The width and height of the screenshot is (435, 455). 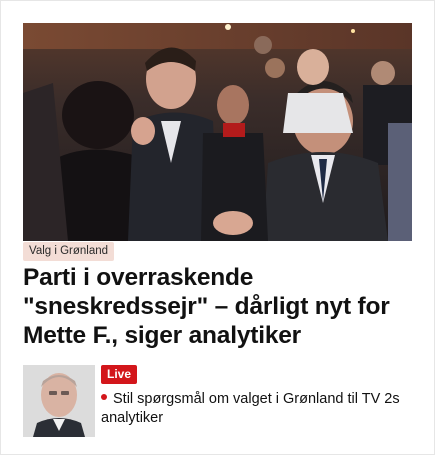 I want to click on analyst-thumbnail, so click(x=59, y=401).